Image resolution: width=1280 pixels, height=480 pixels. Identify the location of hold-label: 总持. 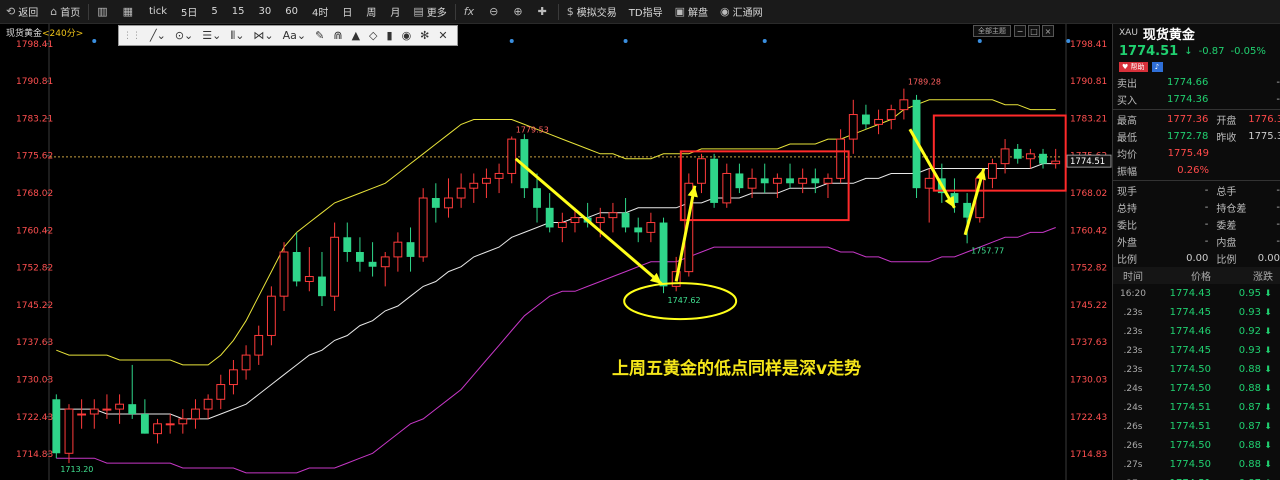
(1127, 209).